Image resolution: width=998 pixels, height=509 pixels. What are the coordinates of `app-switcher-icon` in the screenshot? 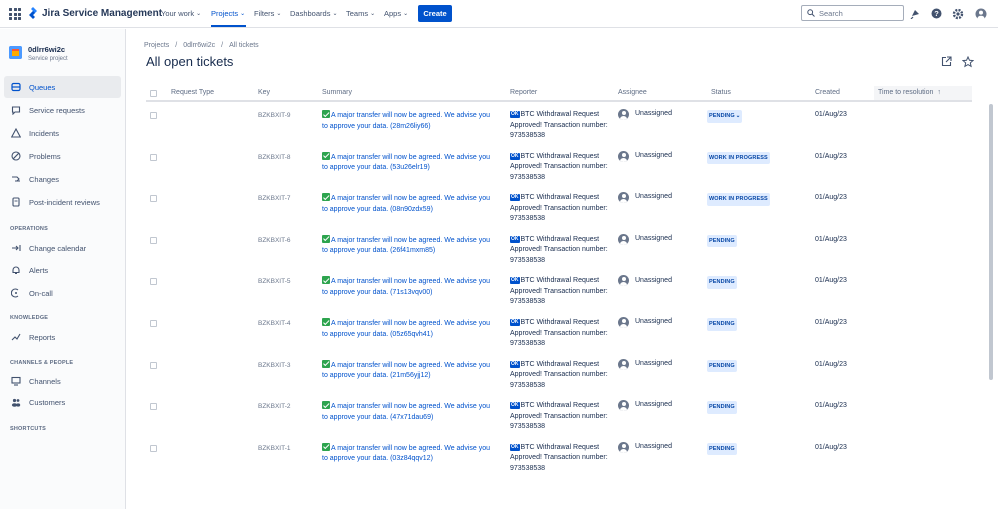 It's located at (15, 14).